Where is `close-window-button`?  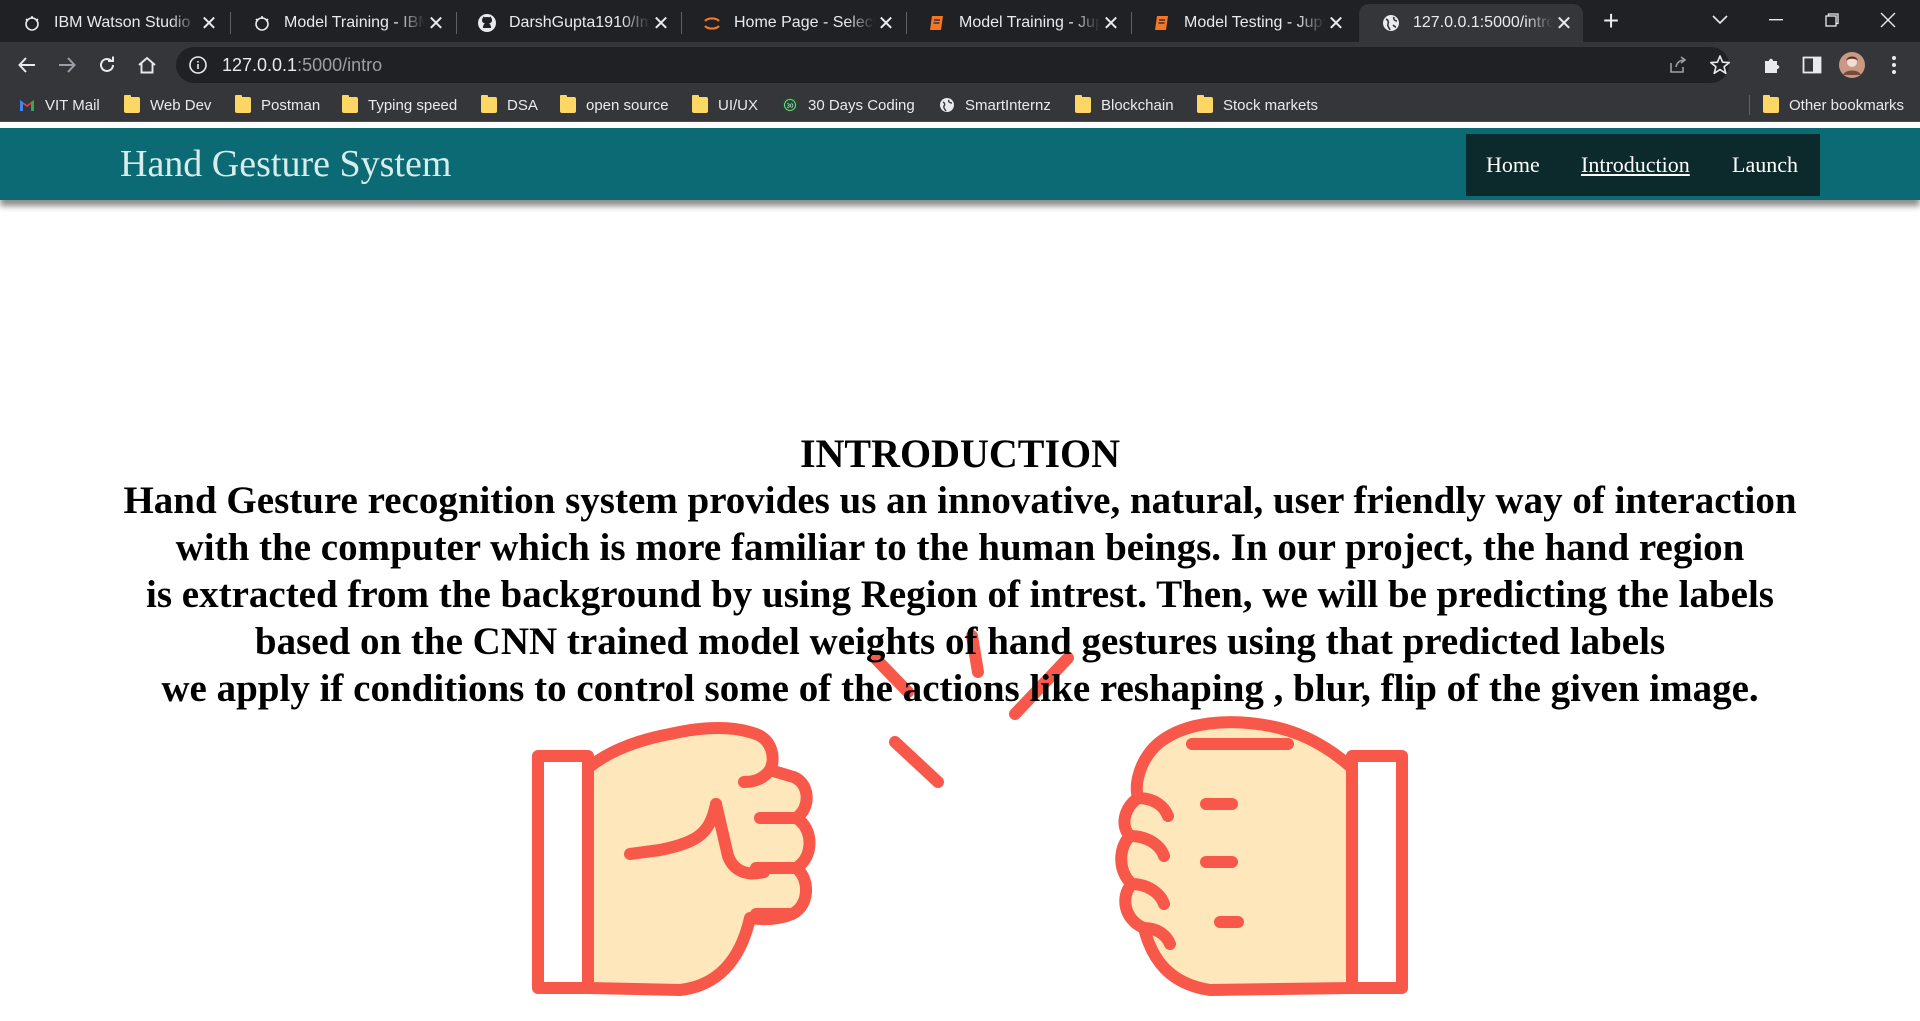 close-window-button is located at coordinates (1888, 20).